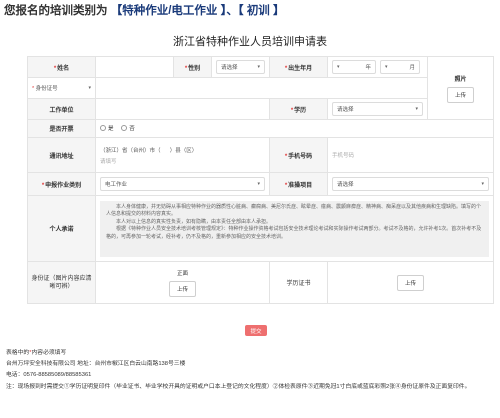  Describe the element at coordinates (134, 67) in the screenshot. I see `name-input` at that location.